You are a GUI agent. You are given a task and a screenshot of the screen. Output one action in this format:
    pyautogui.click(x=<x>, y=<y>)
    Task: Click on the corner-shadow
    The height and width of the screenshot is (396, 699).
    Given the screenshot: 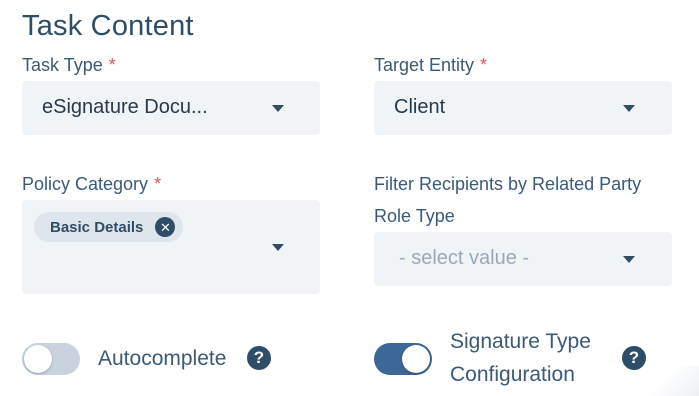 What is the action you would take?
    pyautogui.click(x=669, y=381)
    